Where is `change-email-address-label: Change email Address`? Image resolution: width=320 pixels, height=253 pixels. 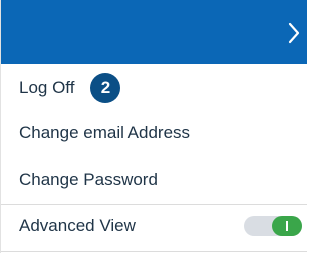
change-email-address-label: Change email Address is located at coordinates (105, 132).